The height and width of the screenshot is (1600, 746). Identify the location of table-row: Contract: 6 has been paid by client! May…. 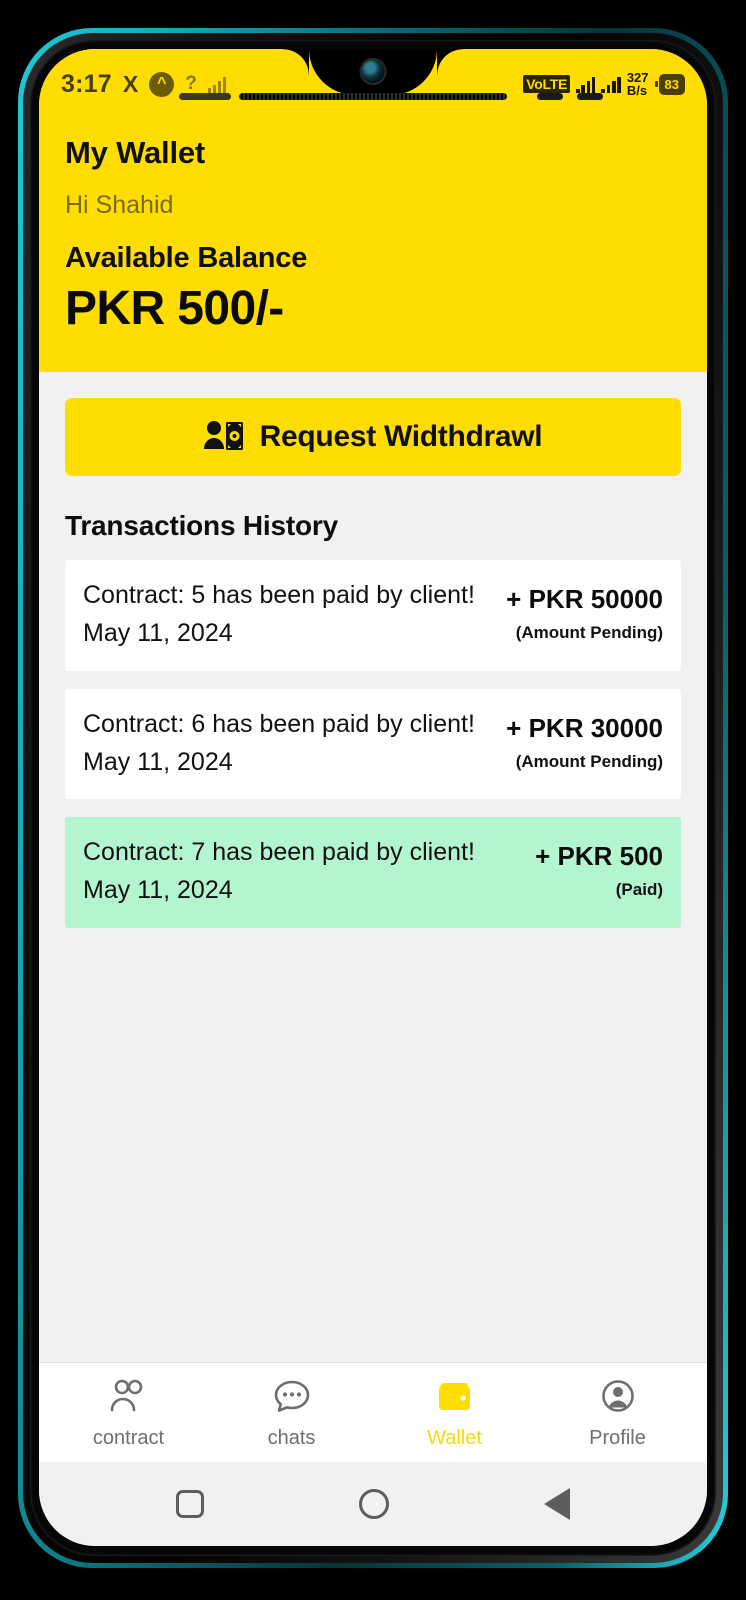
(373, 743).